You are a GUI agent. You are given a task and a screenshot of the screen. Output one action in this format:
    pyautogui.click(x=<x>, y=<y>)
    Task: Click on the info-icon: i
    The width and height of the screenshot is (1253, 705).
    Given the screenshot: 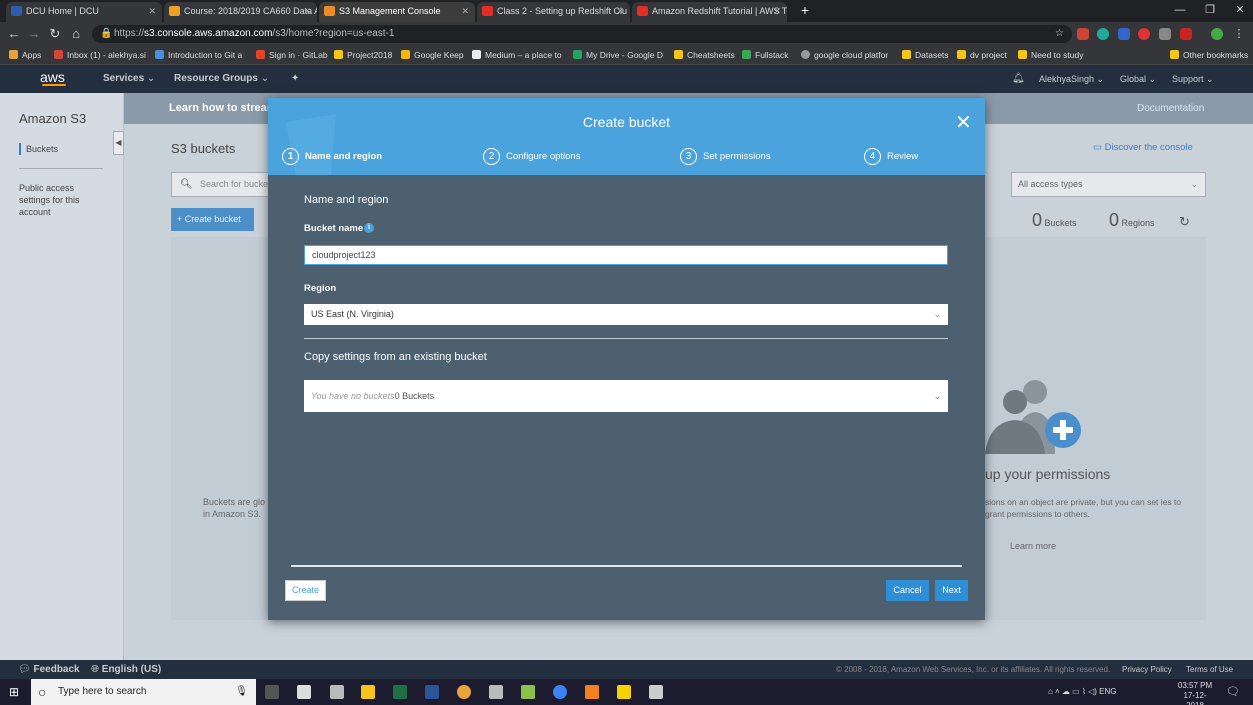 What is the action you would take?
    pyautogui.click(x=369, y=228)
    